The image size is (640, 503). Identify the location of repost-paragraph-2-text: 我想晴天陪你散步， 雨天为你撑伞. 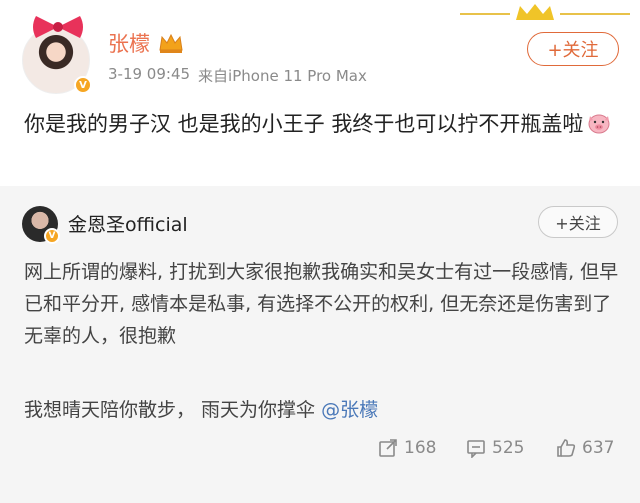
(173, 410).